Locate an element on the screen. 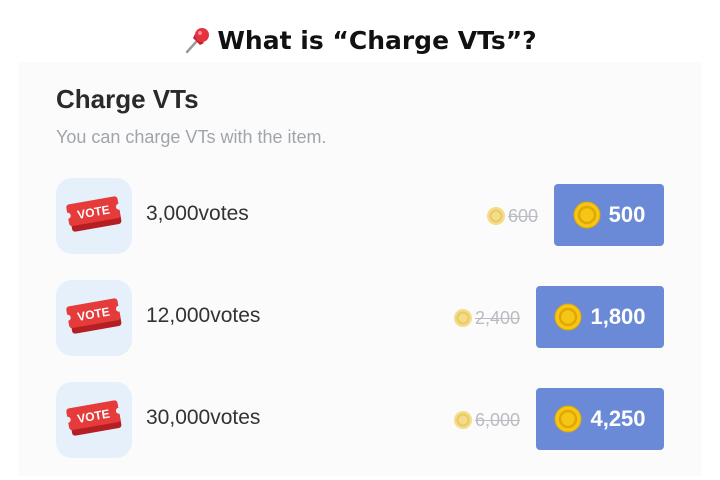 The image size is (720, 480). heading-text: What is “Charge VTs”? is located at coordinates (377, 40).